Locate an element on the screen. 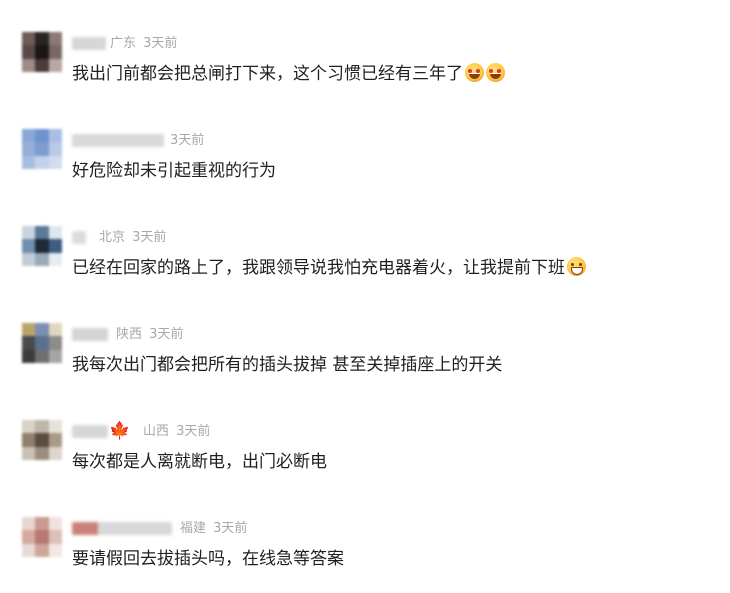  comment-body: 好危险却未引起重视的行为 is located at coordinates (174, 171).